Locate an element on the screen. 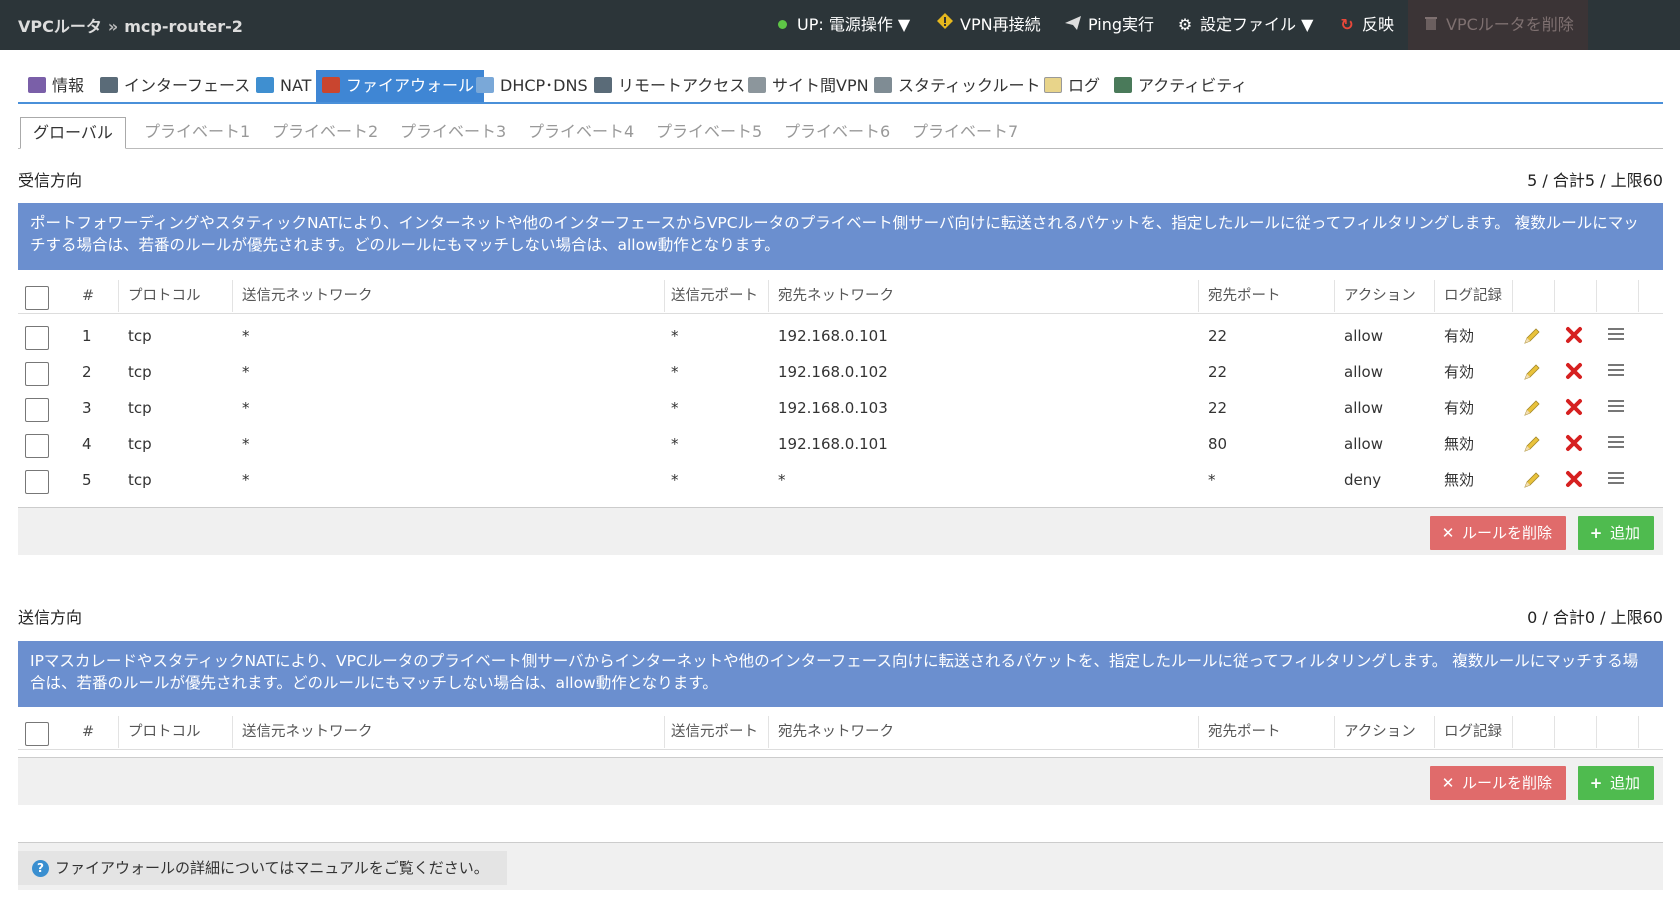 The height and width of the screenshot is (902, 1680). inbound-delete-rule-label: ルールを削除 is located at coordinates (1507, 533).